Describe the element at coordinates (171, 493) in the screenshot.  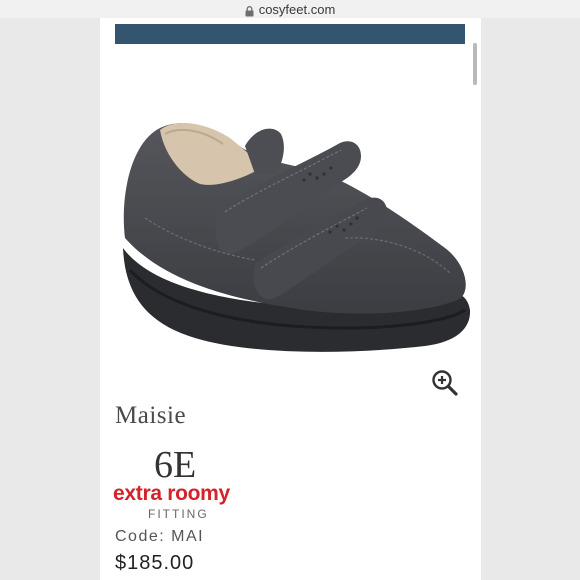
I see `fit-label: extra roomy` at that location.